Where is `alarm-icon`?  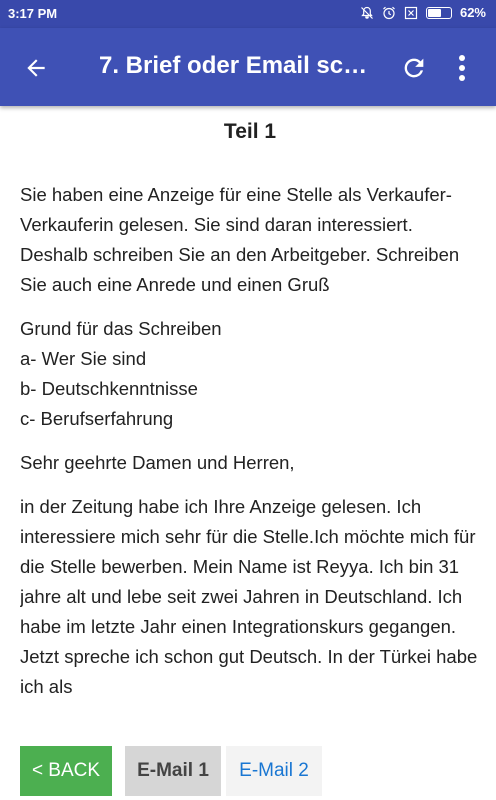 alarm-icon is located at coordinates (389, 13).